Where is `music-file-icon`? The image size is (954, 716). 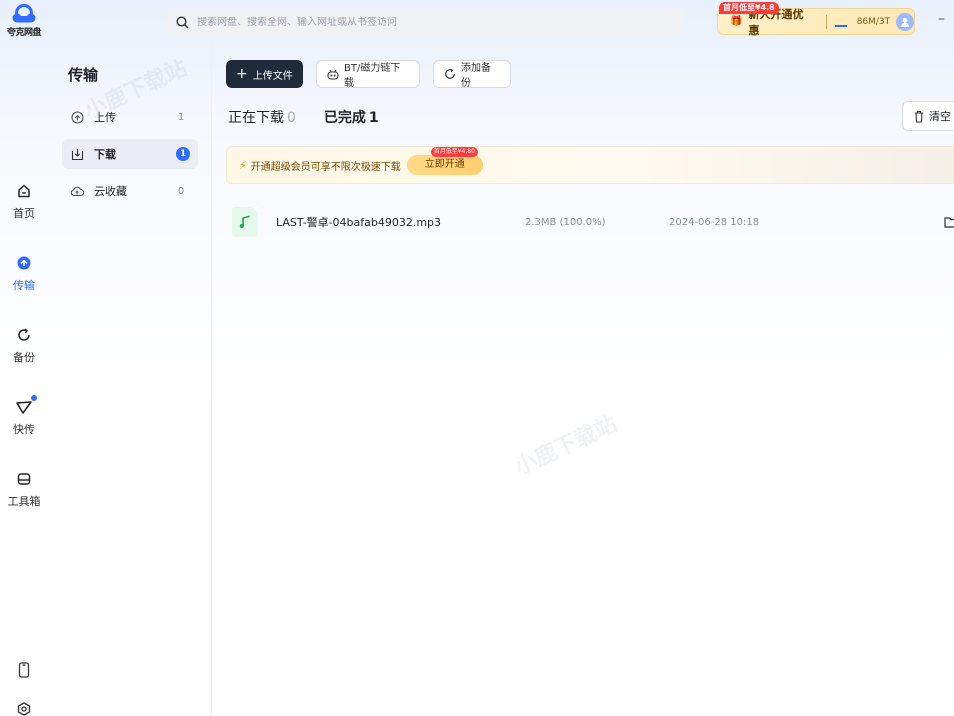 music-file-icon is located at coordinates (245, 222).